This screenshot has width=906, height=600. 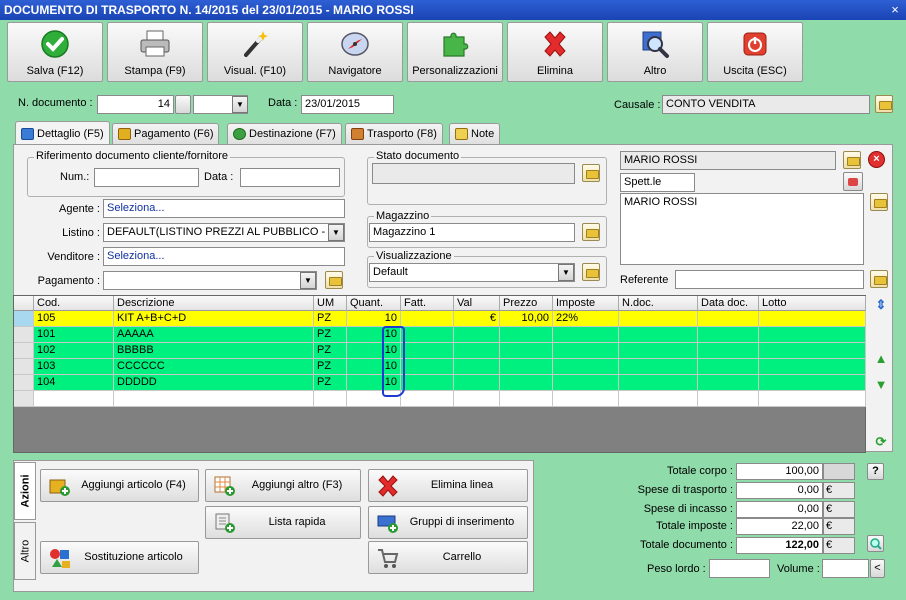 I want to click on tab-destinazione: Destinazione (F7), so click(x=284, y=133).